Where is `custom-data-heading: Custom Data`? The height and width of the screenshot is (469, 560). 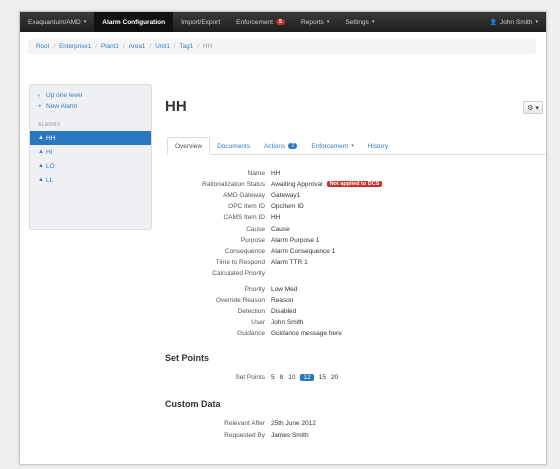 custom-data-heading: Custom Data is located at coordinates (193, 404).